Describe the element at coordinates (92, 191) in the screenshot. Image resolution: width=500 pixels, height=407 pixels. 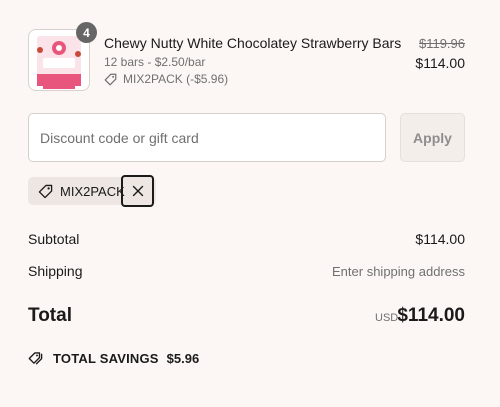
I see `applied-discount-code: MIX2PACK` at that location.